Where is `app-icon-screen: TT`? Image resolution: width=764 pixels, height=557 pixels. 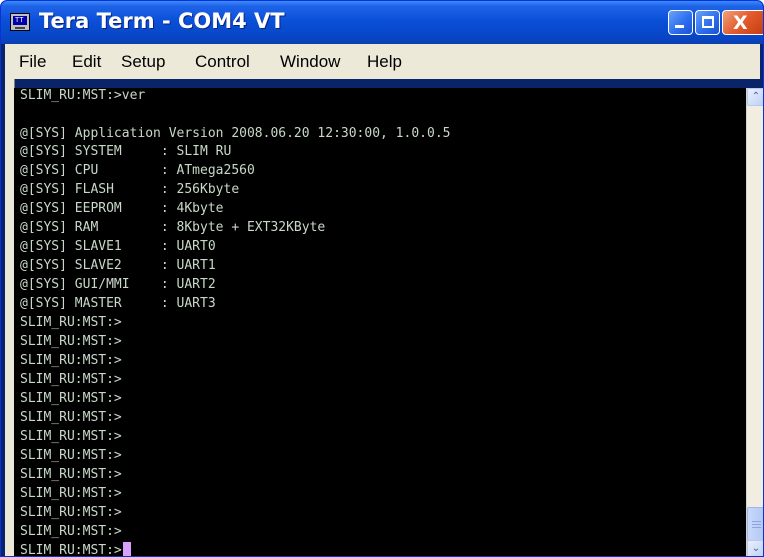 app-icon-screen: TT is located at coordinates (20, 20).